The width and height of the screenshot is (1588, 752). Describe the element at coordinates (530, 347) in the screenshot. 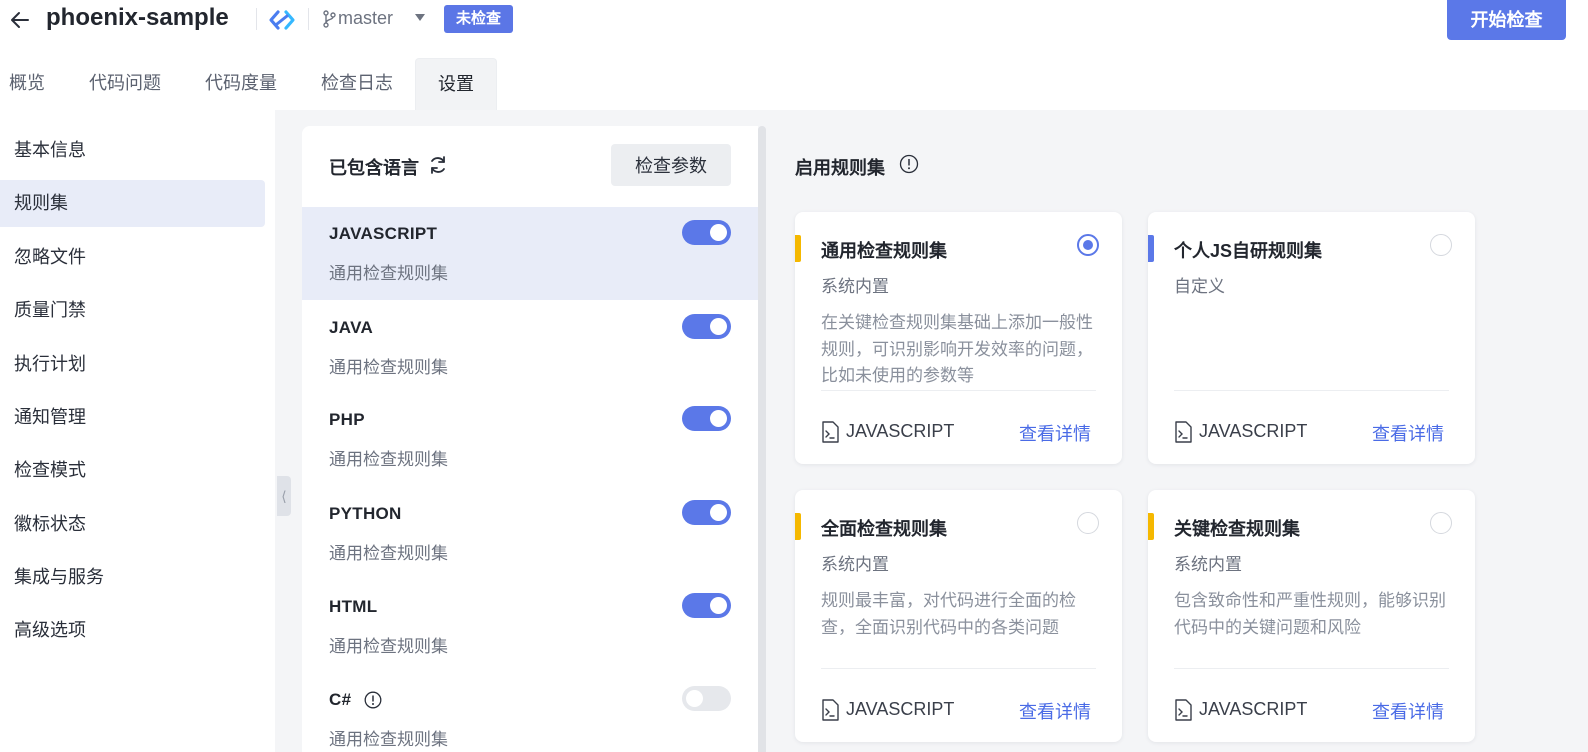

I see `language-row: JAVA 通用检查规则集` at that location.